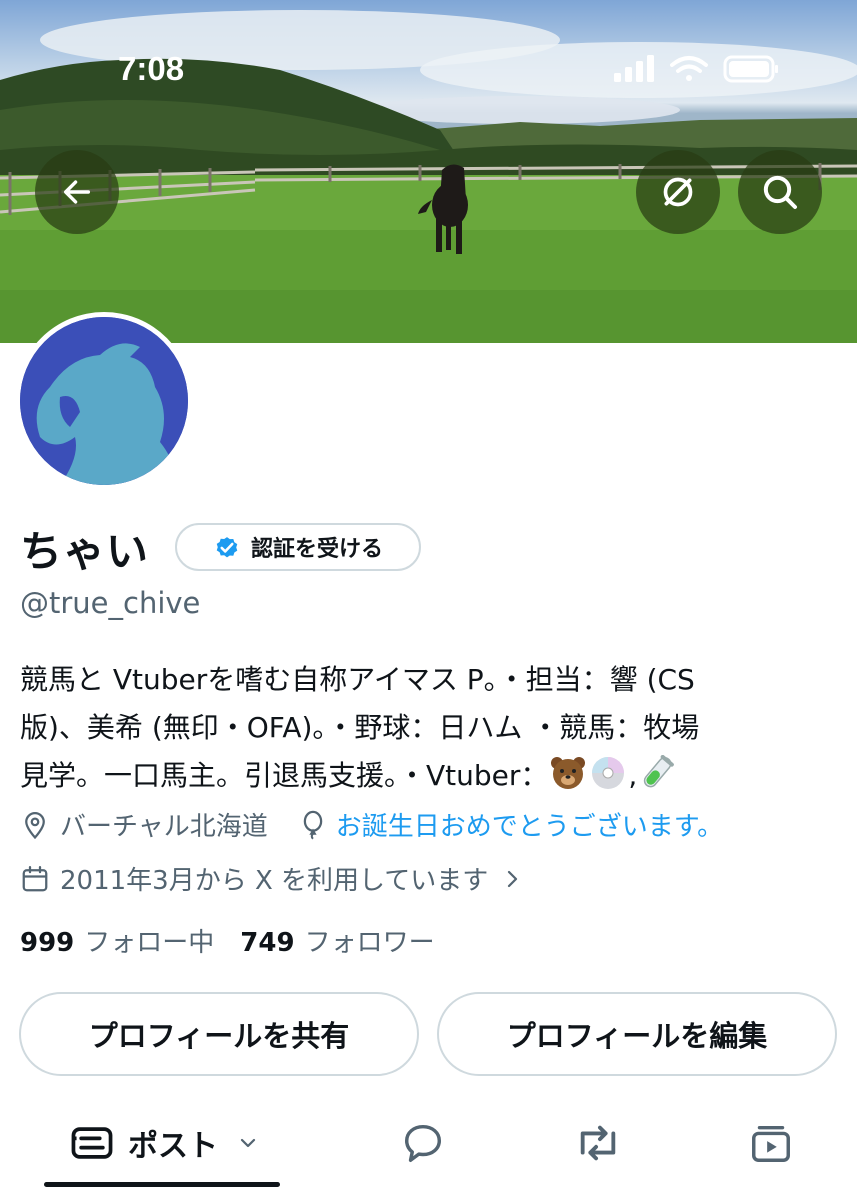 The image size is (857, 1200). I want to click on back-button, so click(77, 192).